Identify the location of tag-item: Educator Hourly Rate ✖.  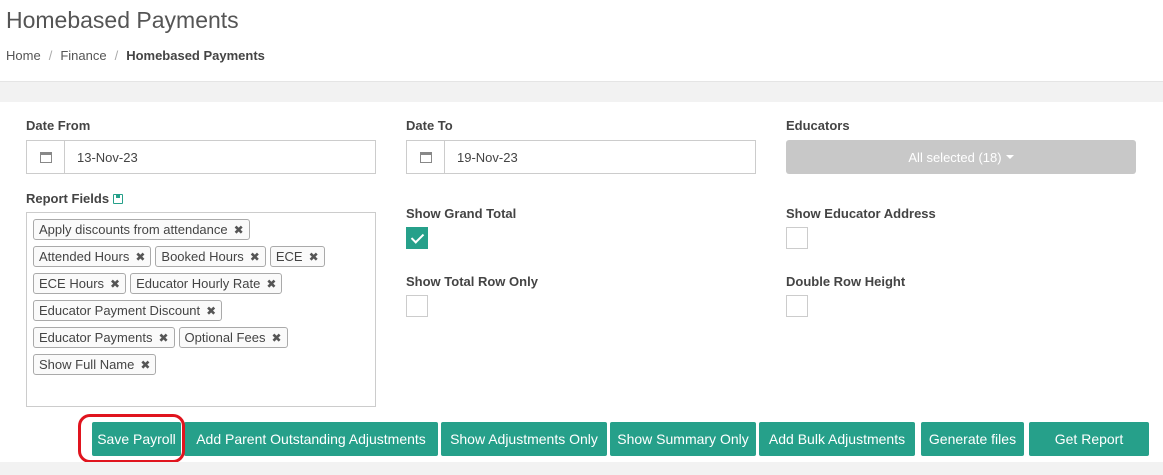
(206, 283).